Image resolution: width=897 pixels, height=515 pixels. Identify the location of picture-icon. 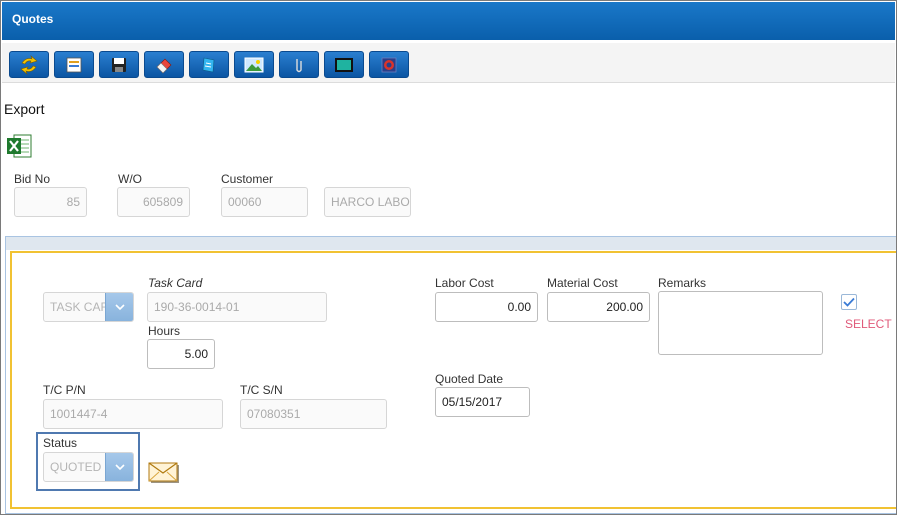
(254, 64).